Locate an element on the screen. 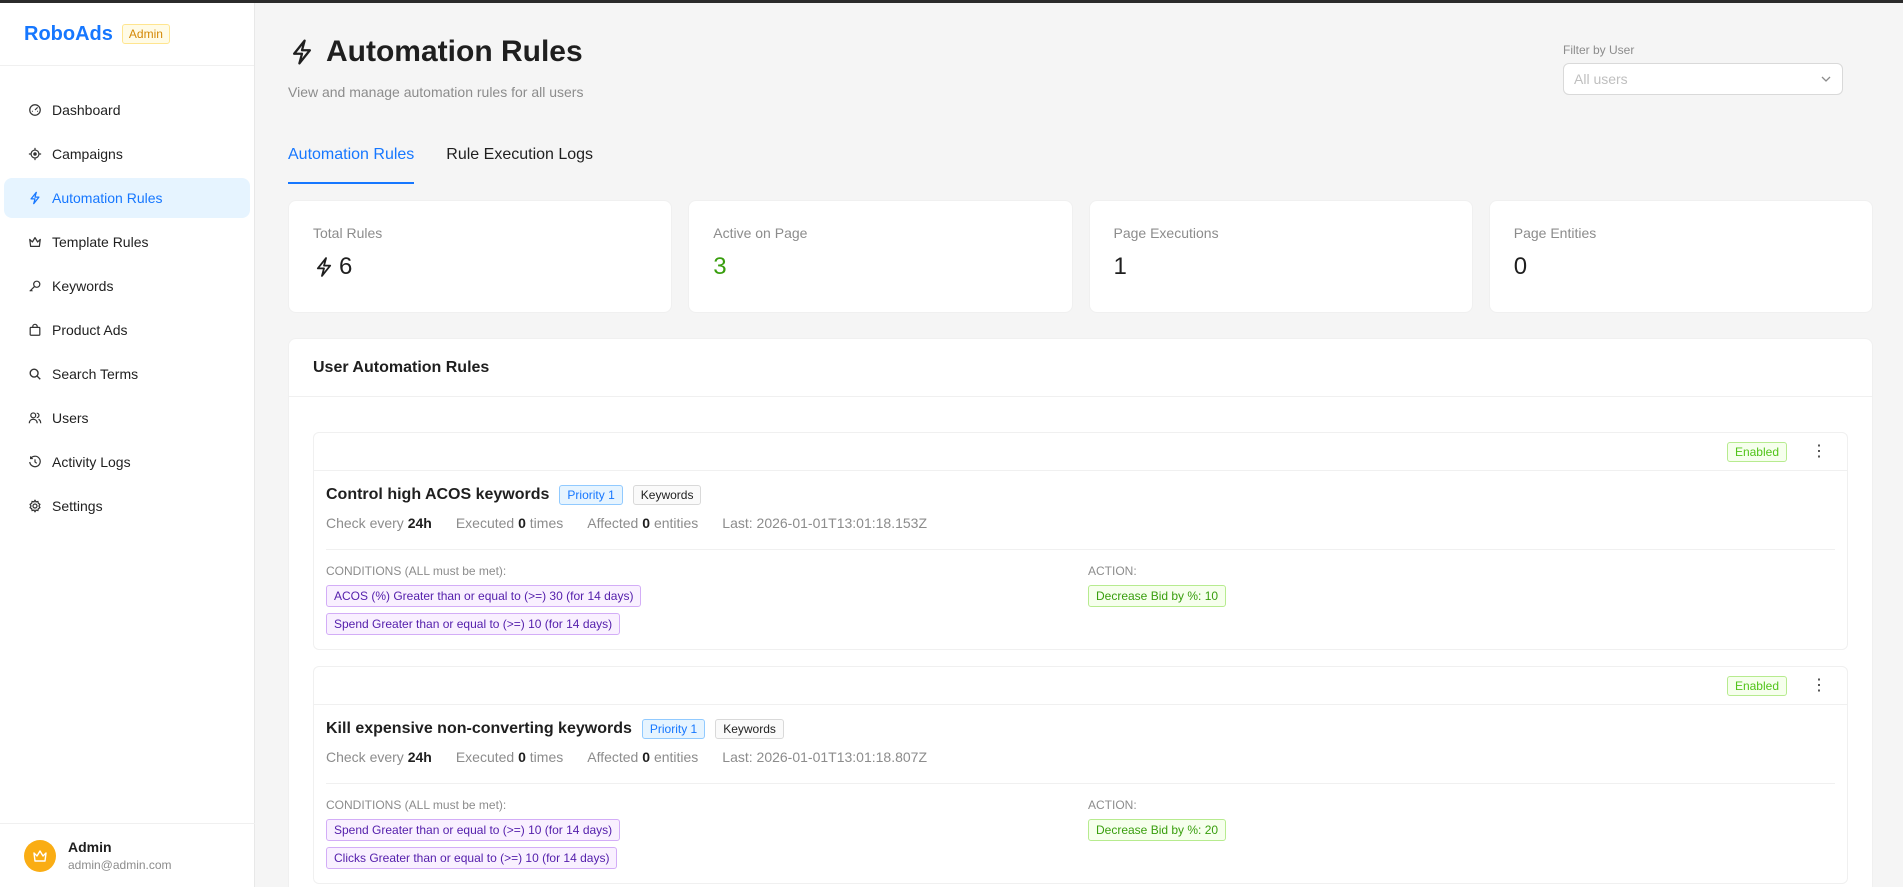 The height and width of the screenshot is (887, 1903). stat-value: 3 is located at coordinates (720, 266).